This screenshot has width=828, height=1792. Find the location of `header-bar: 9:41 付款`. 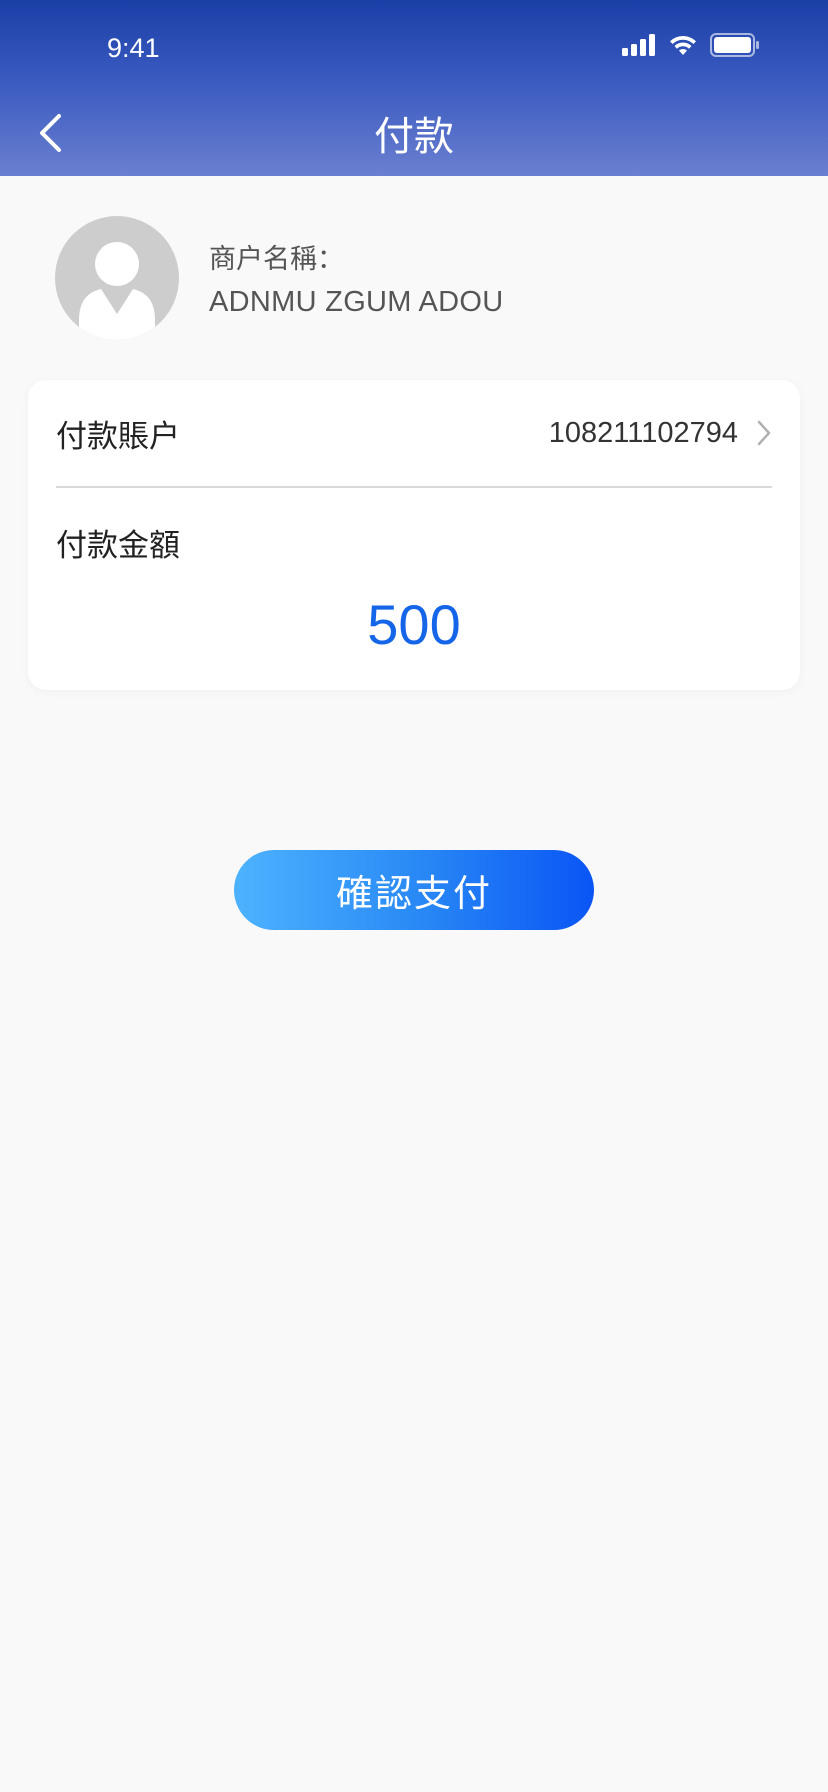

header-bar: 9:41 付款 is located at coordinates (414, 88).